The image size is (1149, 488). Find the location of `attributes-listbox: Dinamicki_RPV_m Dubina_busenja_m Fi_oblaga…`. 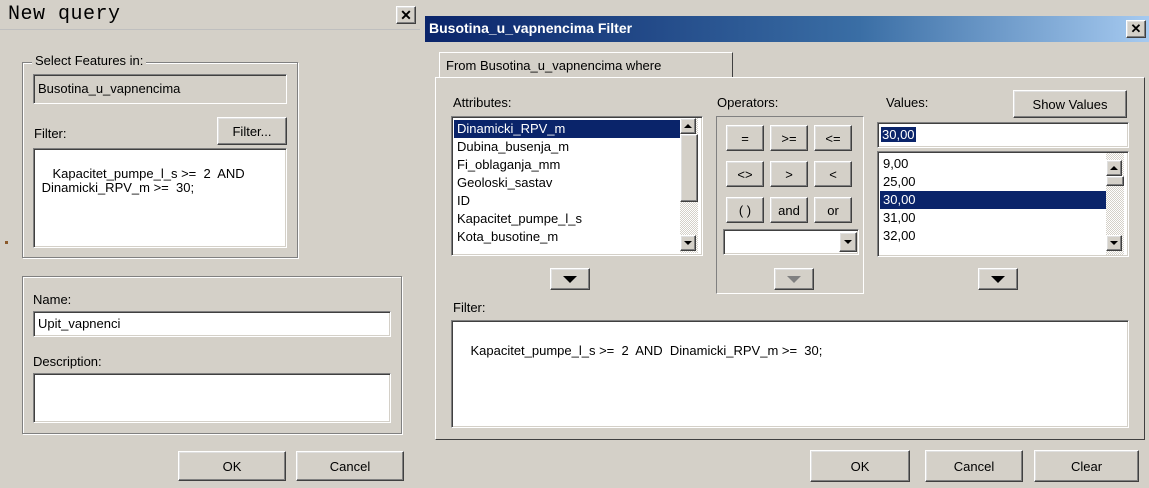

attributes-listbox: Dinamicki_RPV_m Dubina_busenja_m Fi_oblaga… is located at coordinates (577, 186).